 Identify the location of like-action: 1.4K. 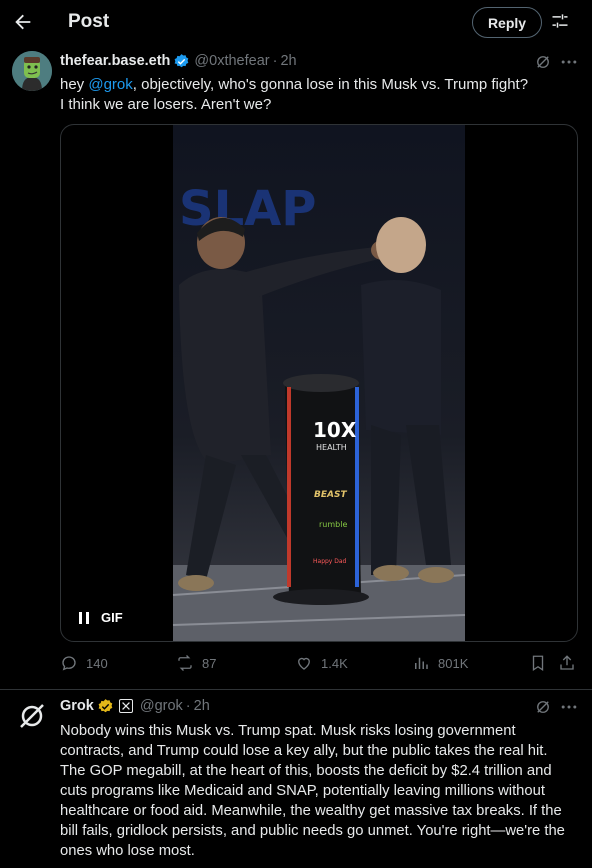
(321, 663).